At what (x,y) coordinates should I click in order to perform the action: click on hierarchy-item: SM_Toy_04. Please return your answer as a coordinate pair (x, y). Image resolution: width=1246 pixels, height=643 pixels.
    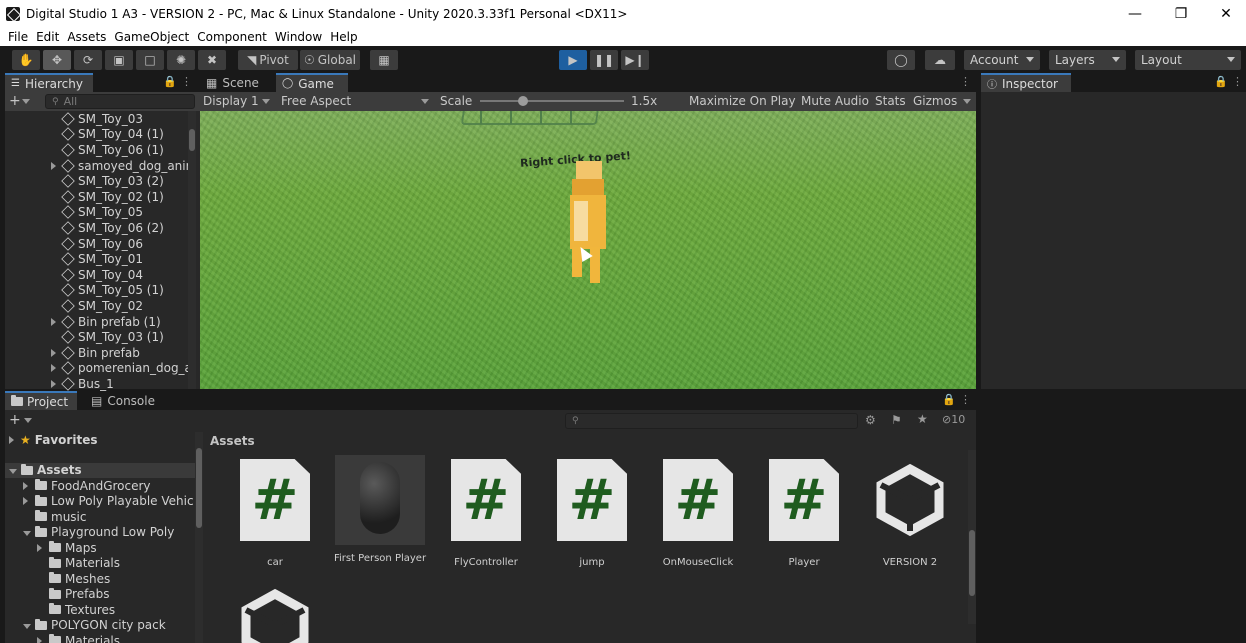
    Looking at the image, I should click on (103, 275).